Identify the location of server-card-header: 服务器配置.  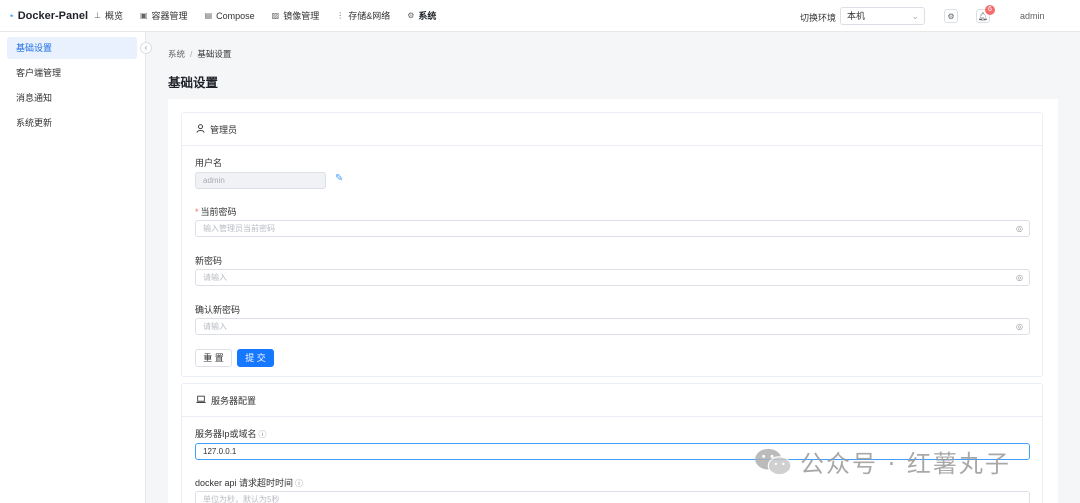
(612, 400).